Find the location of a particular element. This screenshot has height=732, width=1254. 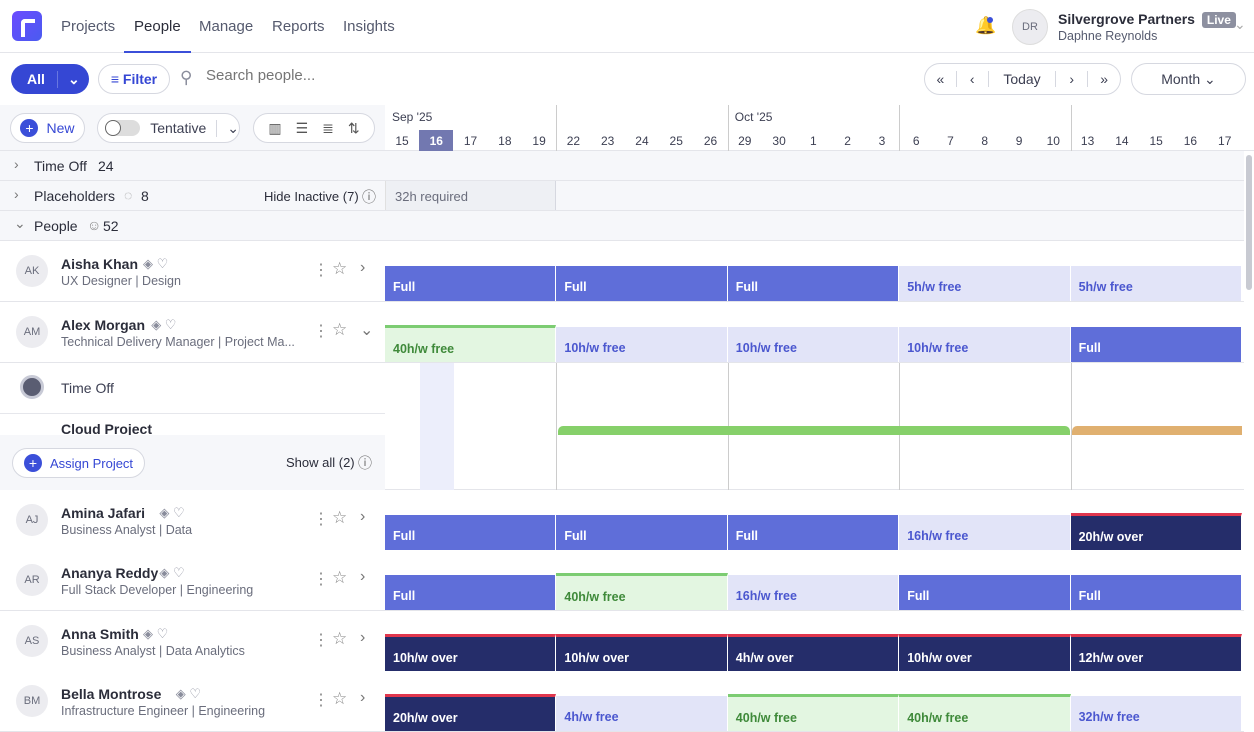

day-label: 9 is located at coordinates (1019, 141).